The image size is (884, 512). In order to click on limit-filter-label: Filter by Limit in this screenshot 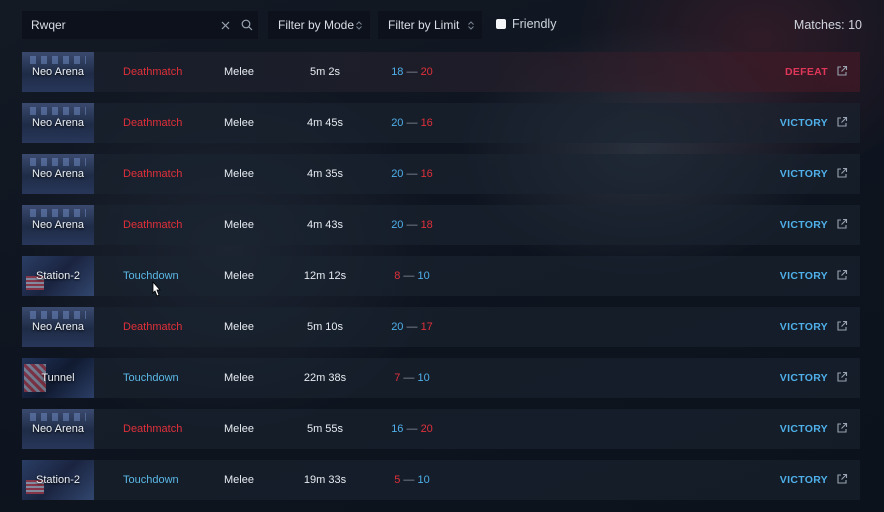, I will do `click(424, 25)`.